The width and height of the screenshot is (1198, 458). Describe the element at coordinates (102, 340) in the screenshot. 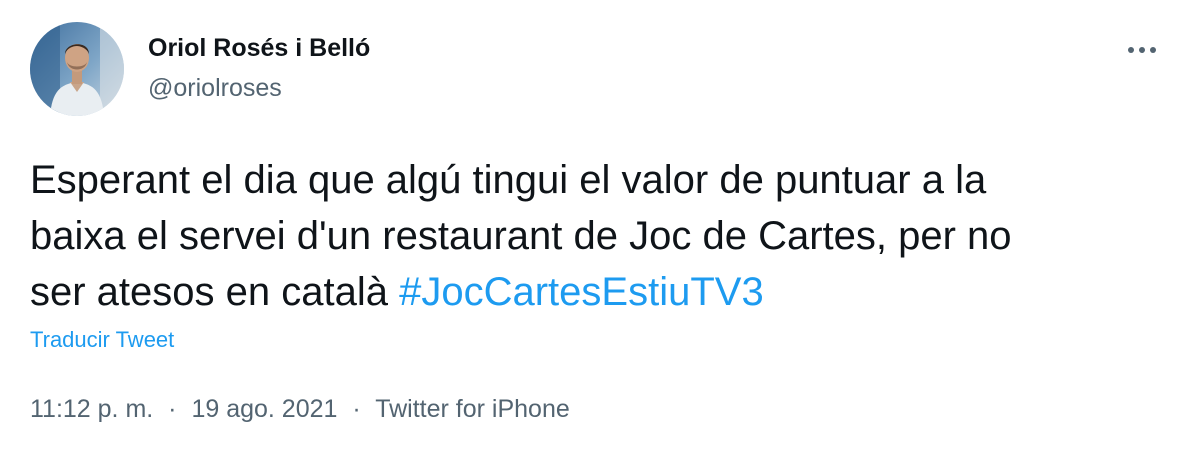

I see `translate-tweet-link: Traducir Tweet` at that location.